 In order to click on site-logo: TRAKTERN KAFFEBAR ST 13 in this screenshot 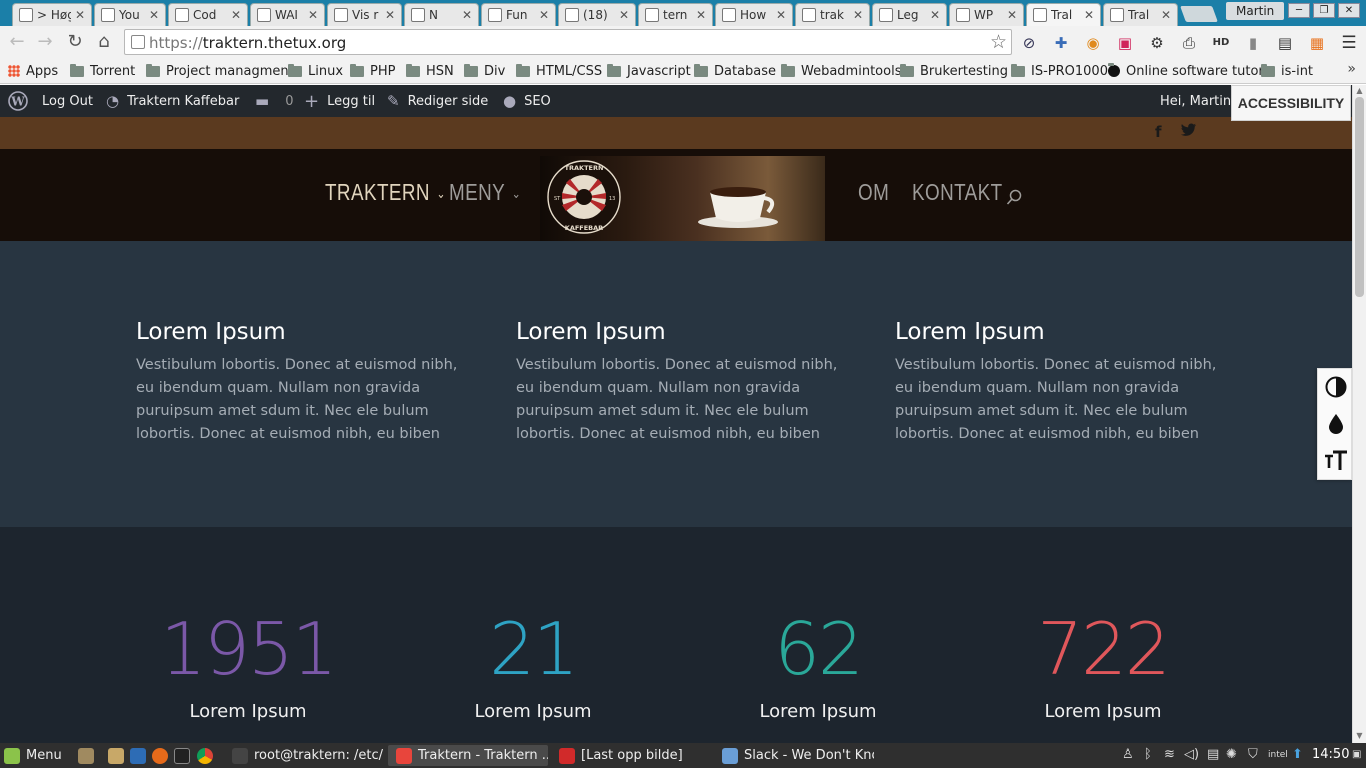, I will do `click(682, 198)`.